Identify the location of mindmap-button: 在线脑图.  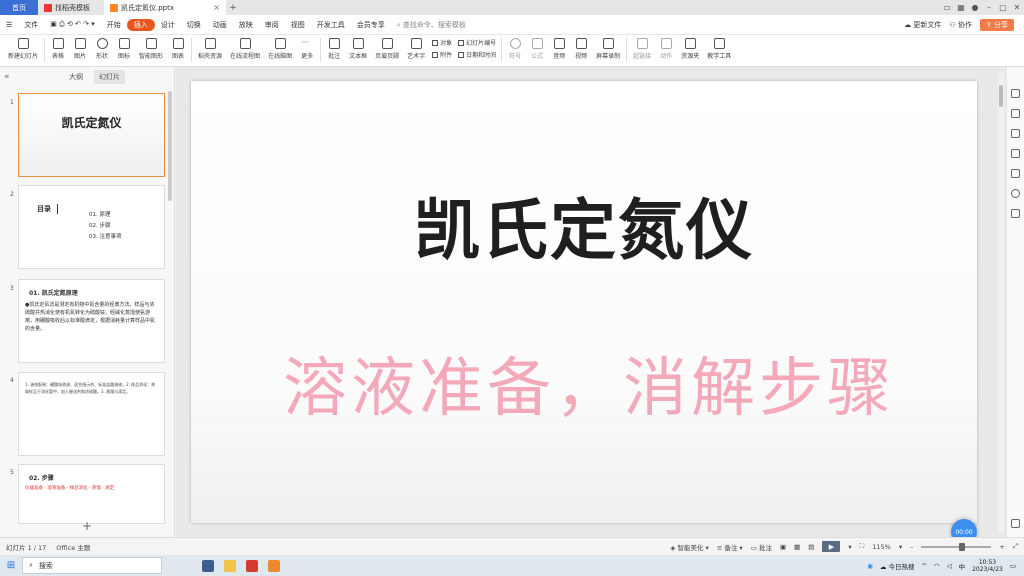
(280, 49).